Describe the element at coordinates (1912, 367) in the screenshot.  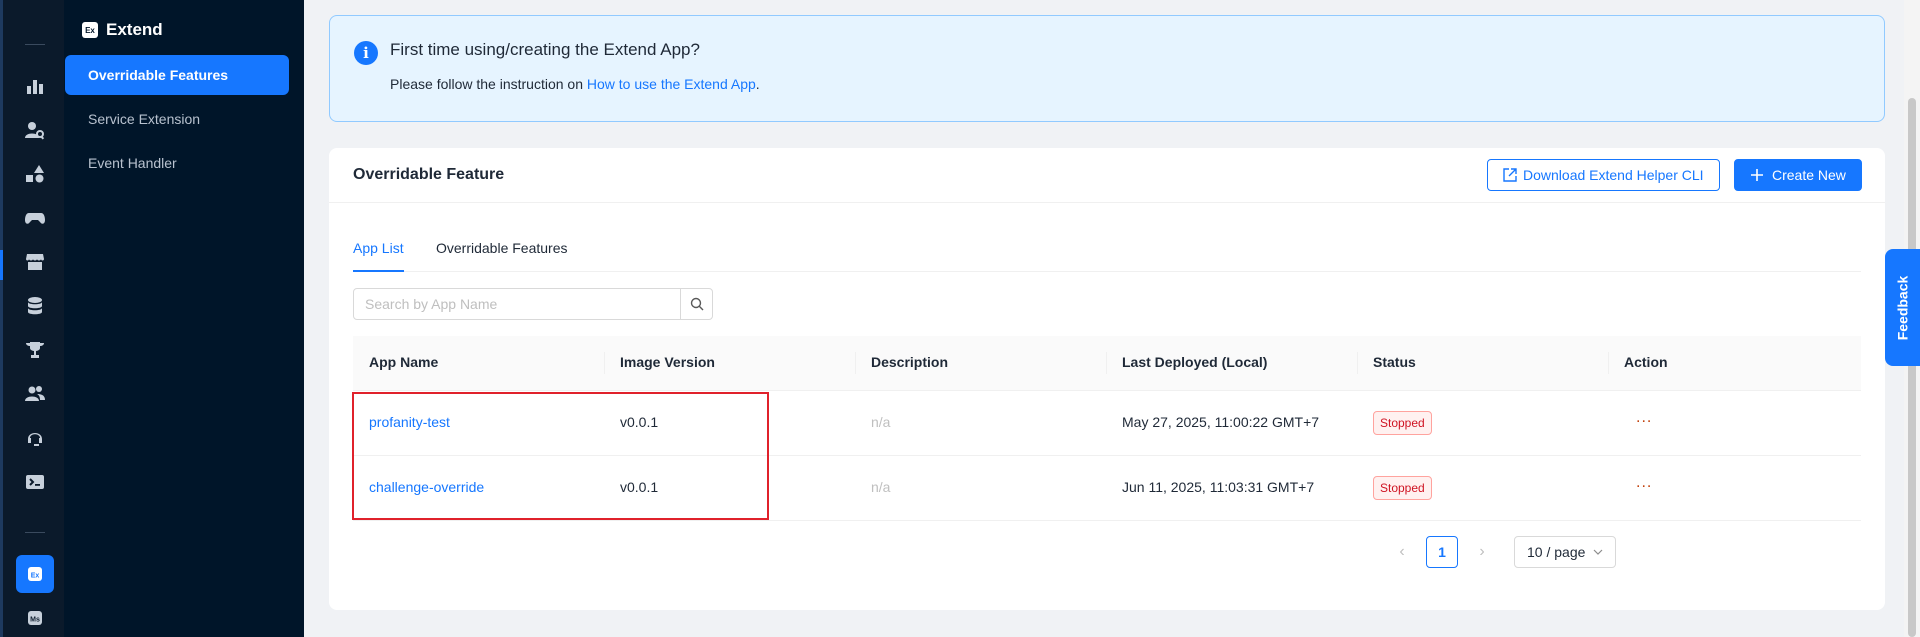
I see `scrollbar-thumb` at that location.